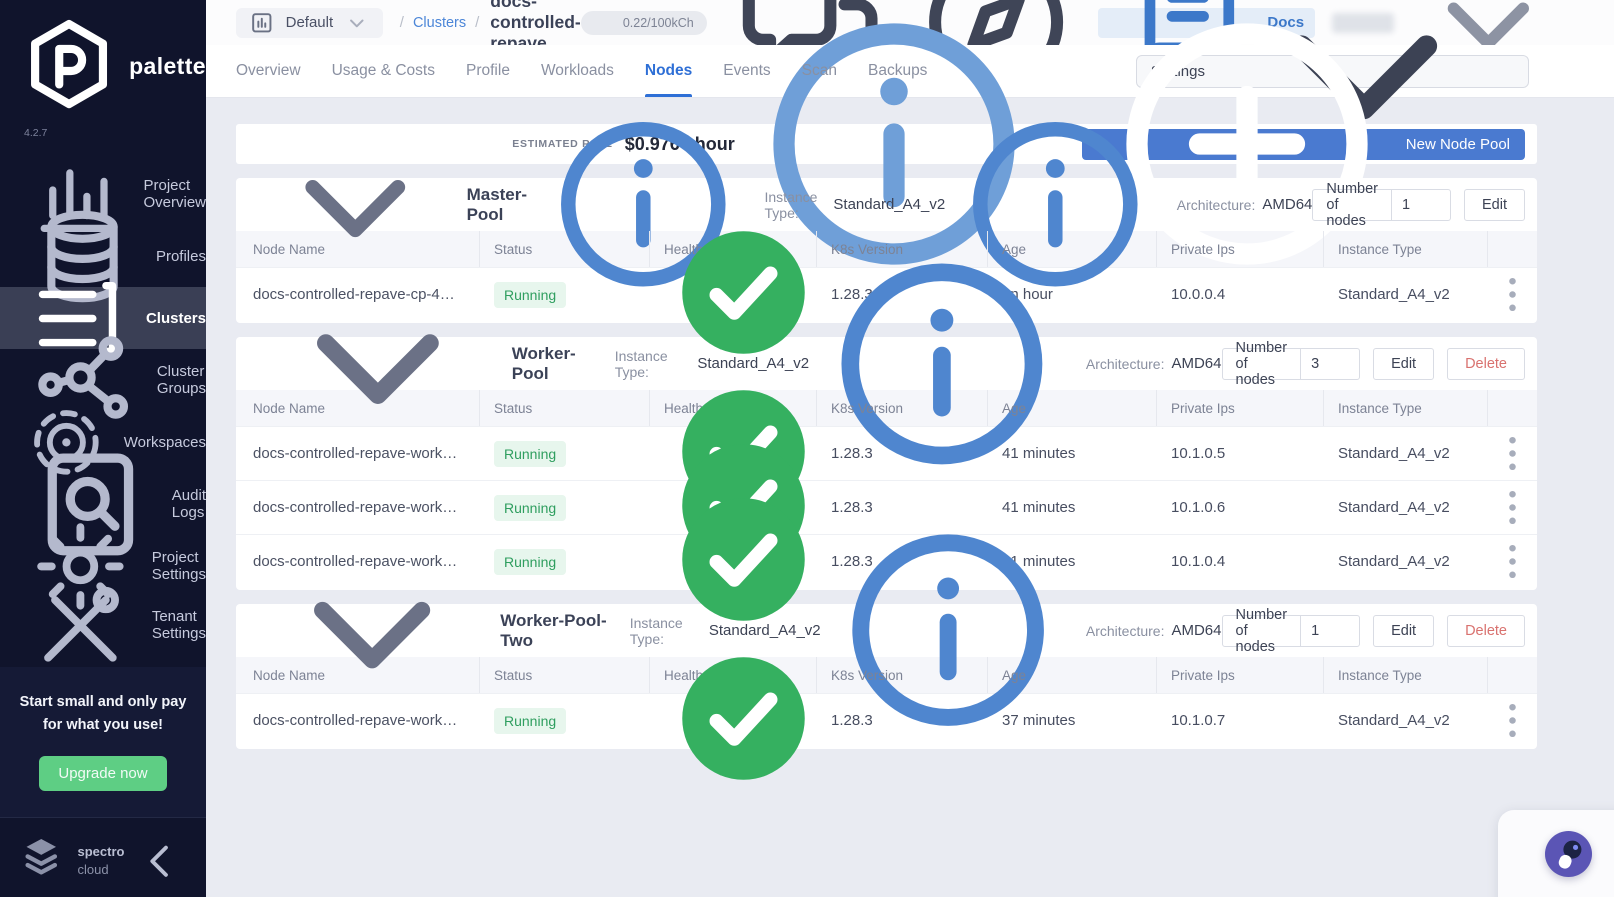 This screenshot has height=897, width=1614. Describe the element at coordinates (103, 773) in the screenshot. I see `upgrade-now-button: Upgrade now` at that location.